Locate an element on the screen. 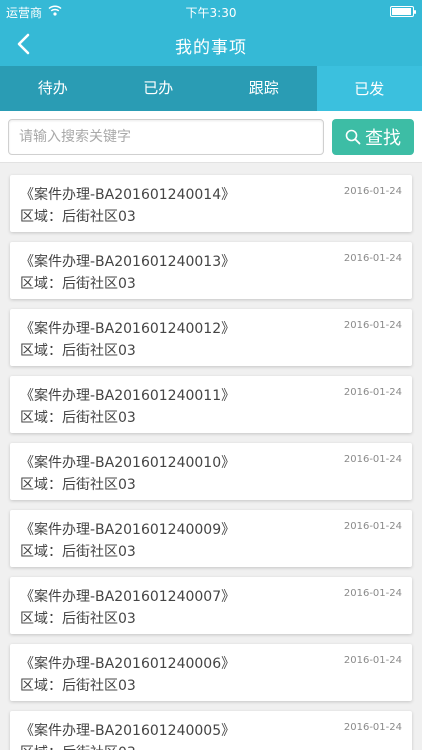 This screenshot has width=422, height=750. search-button: 查找 is located at coordinates (373, 137).